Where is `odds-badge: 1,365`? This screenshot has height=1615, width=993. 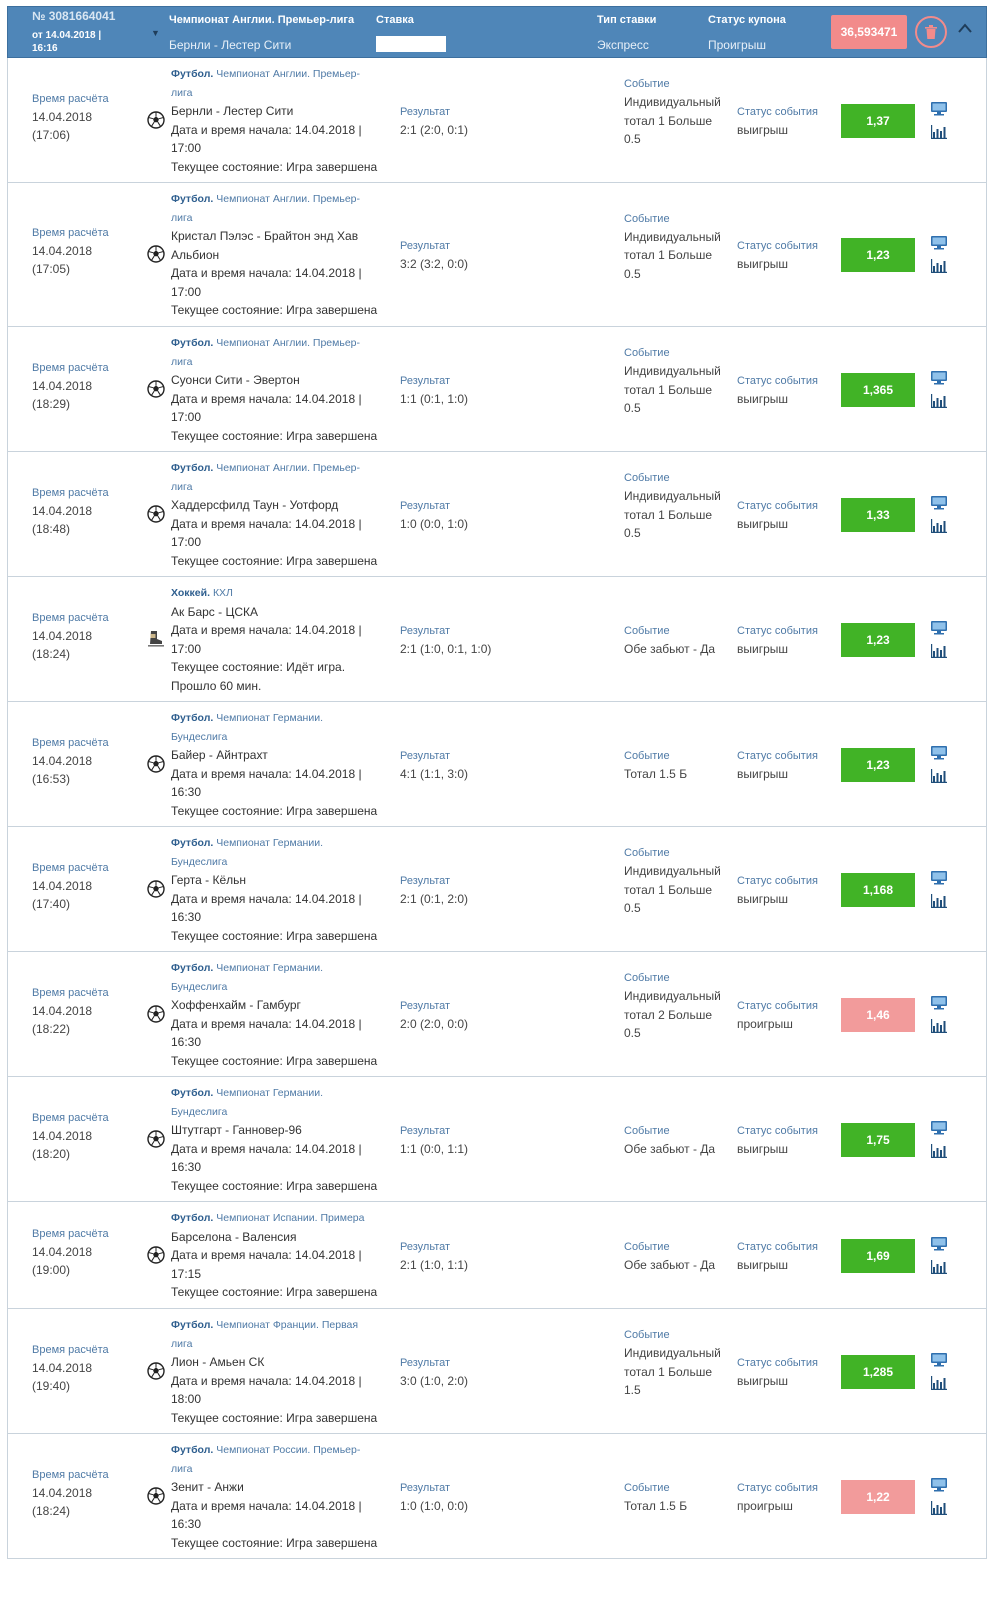 odds-badge: 1,365 is located at coordinates (878, 389).